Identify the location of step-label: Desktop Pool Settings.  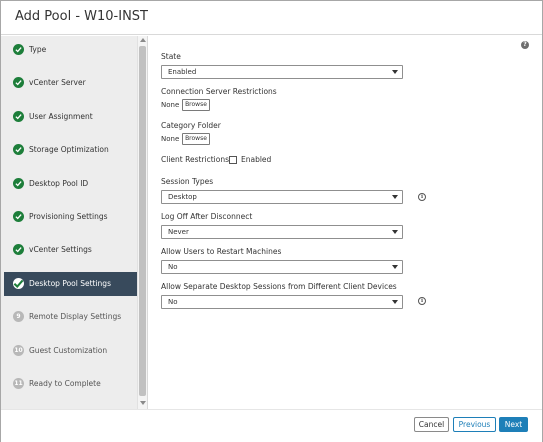
(70, 283).